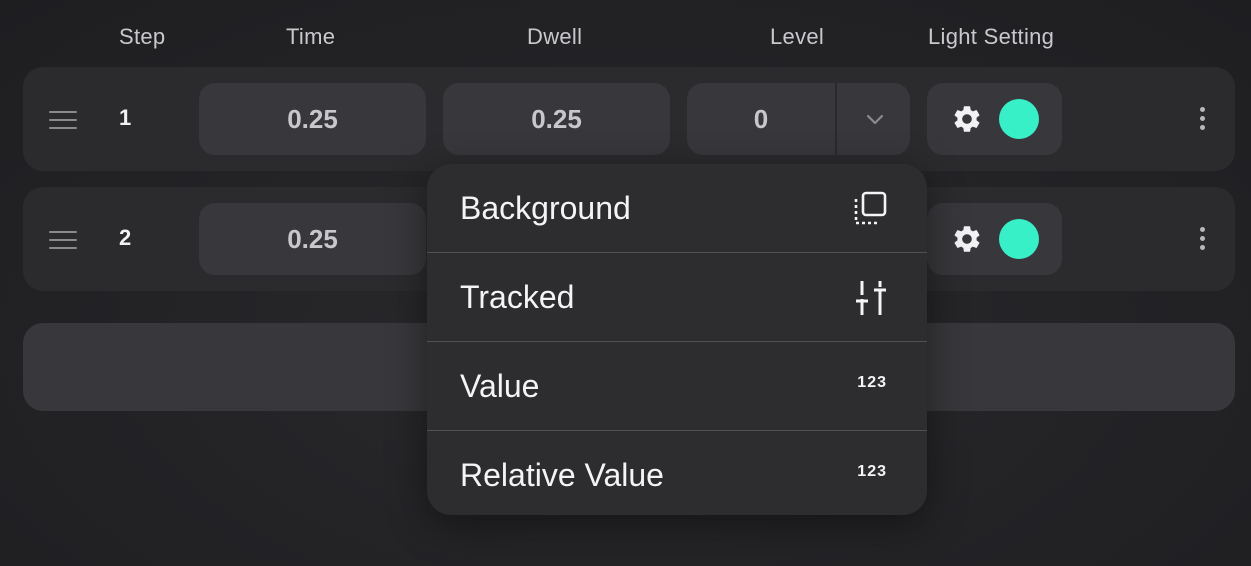 Image resolution: width=1251 pixels, height=566 pixels. Describe the element at coordinates (555, 36) in the screenshot. I see `header-dwell: Dwell` at that location.